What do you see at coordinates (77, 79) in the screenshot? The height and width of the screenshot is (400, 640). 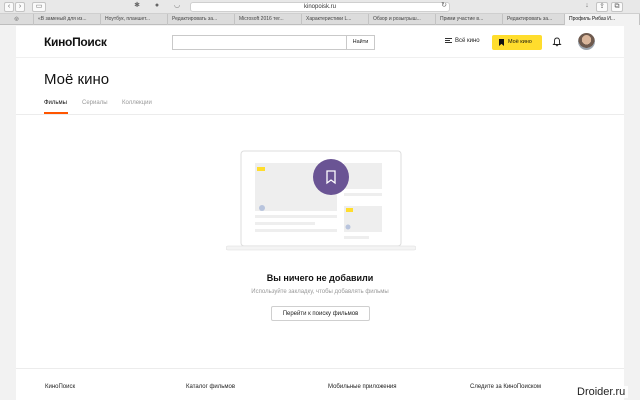 I see `page-title: Моё кино` at bounding box center [77, 79].